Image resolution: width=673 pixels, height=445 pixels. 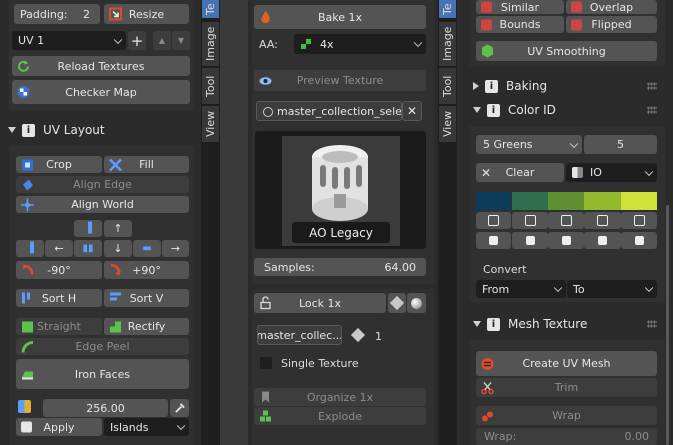 I want to click on tab-view: View, so click(x=210, y=124).